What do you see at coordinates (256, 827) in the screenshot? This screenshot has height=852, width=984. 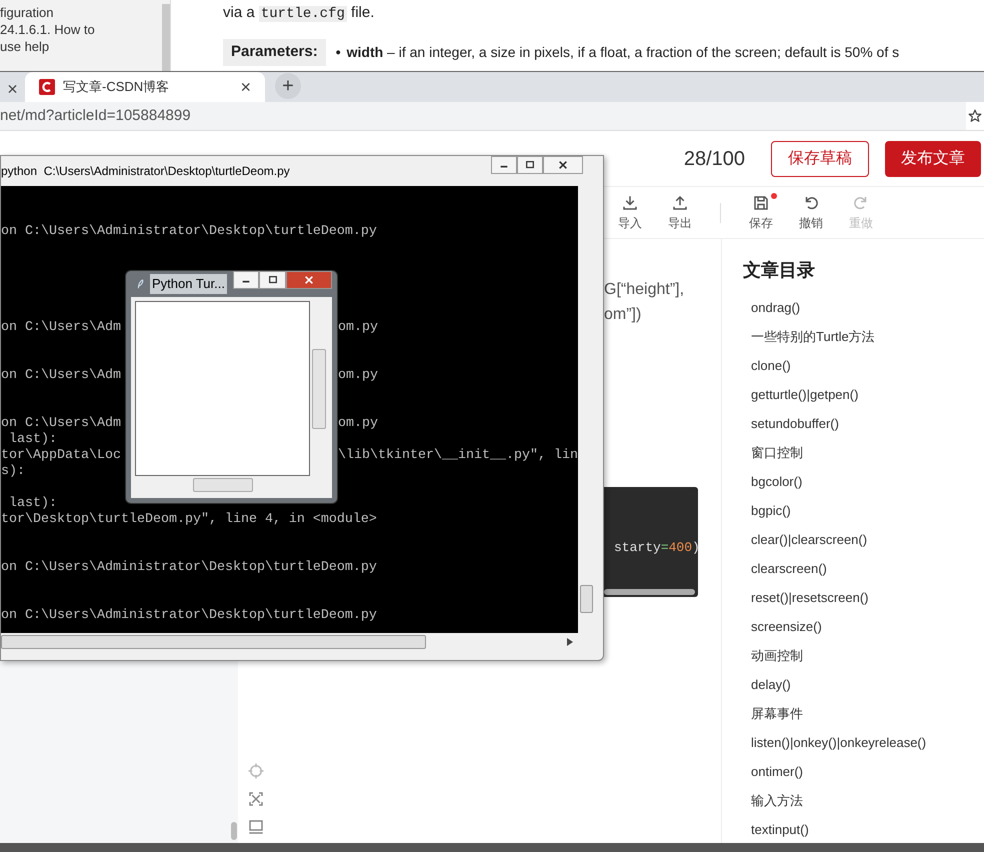 I see `monitor-icon` at bounding box center [256, 827].